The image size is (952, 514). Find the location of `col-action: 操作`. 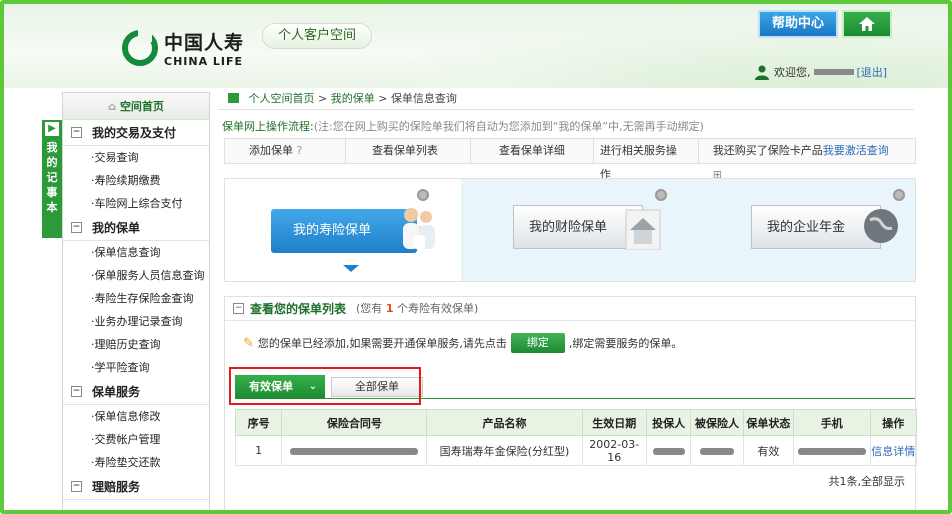

col-action: 操作 is located at coordinates (893, 422).